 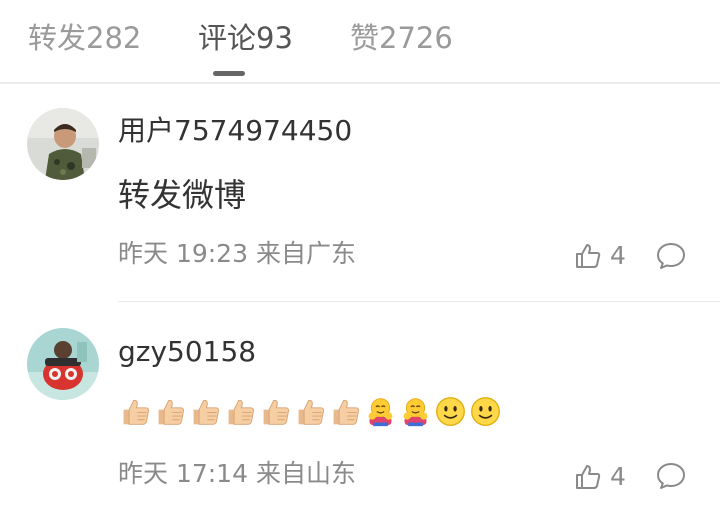 What do you see at coordinates (229, 73) in the screenshot?
I see `active-tab-indicator` at bounding box center [229, 73].